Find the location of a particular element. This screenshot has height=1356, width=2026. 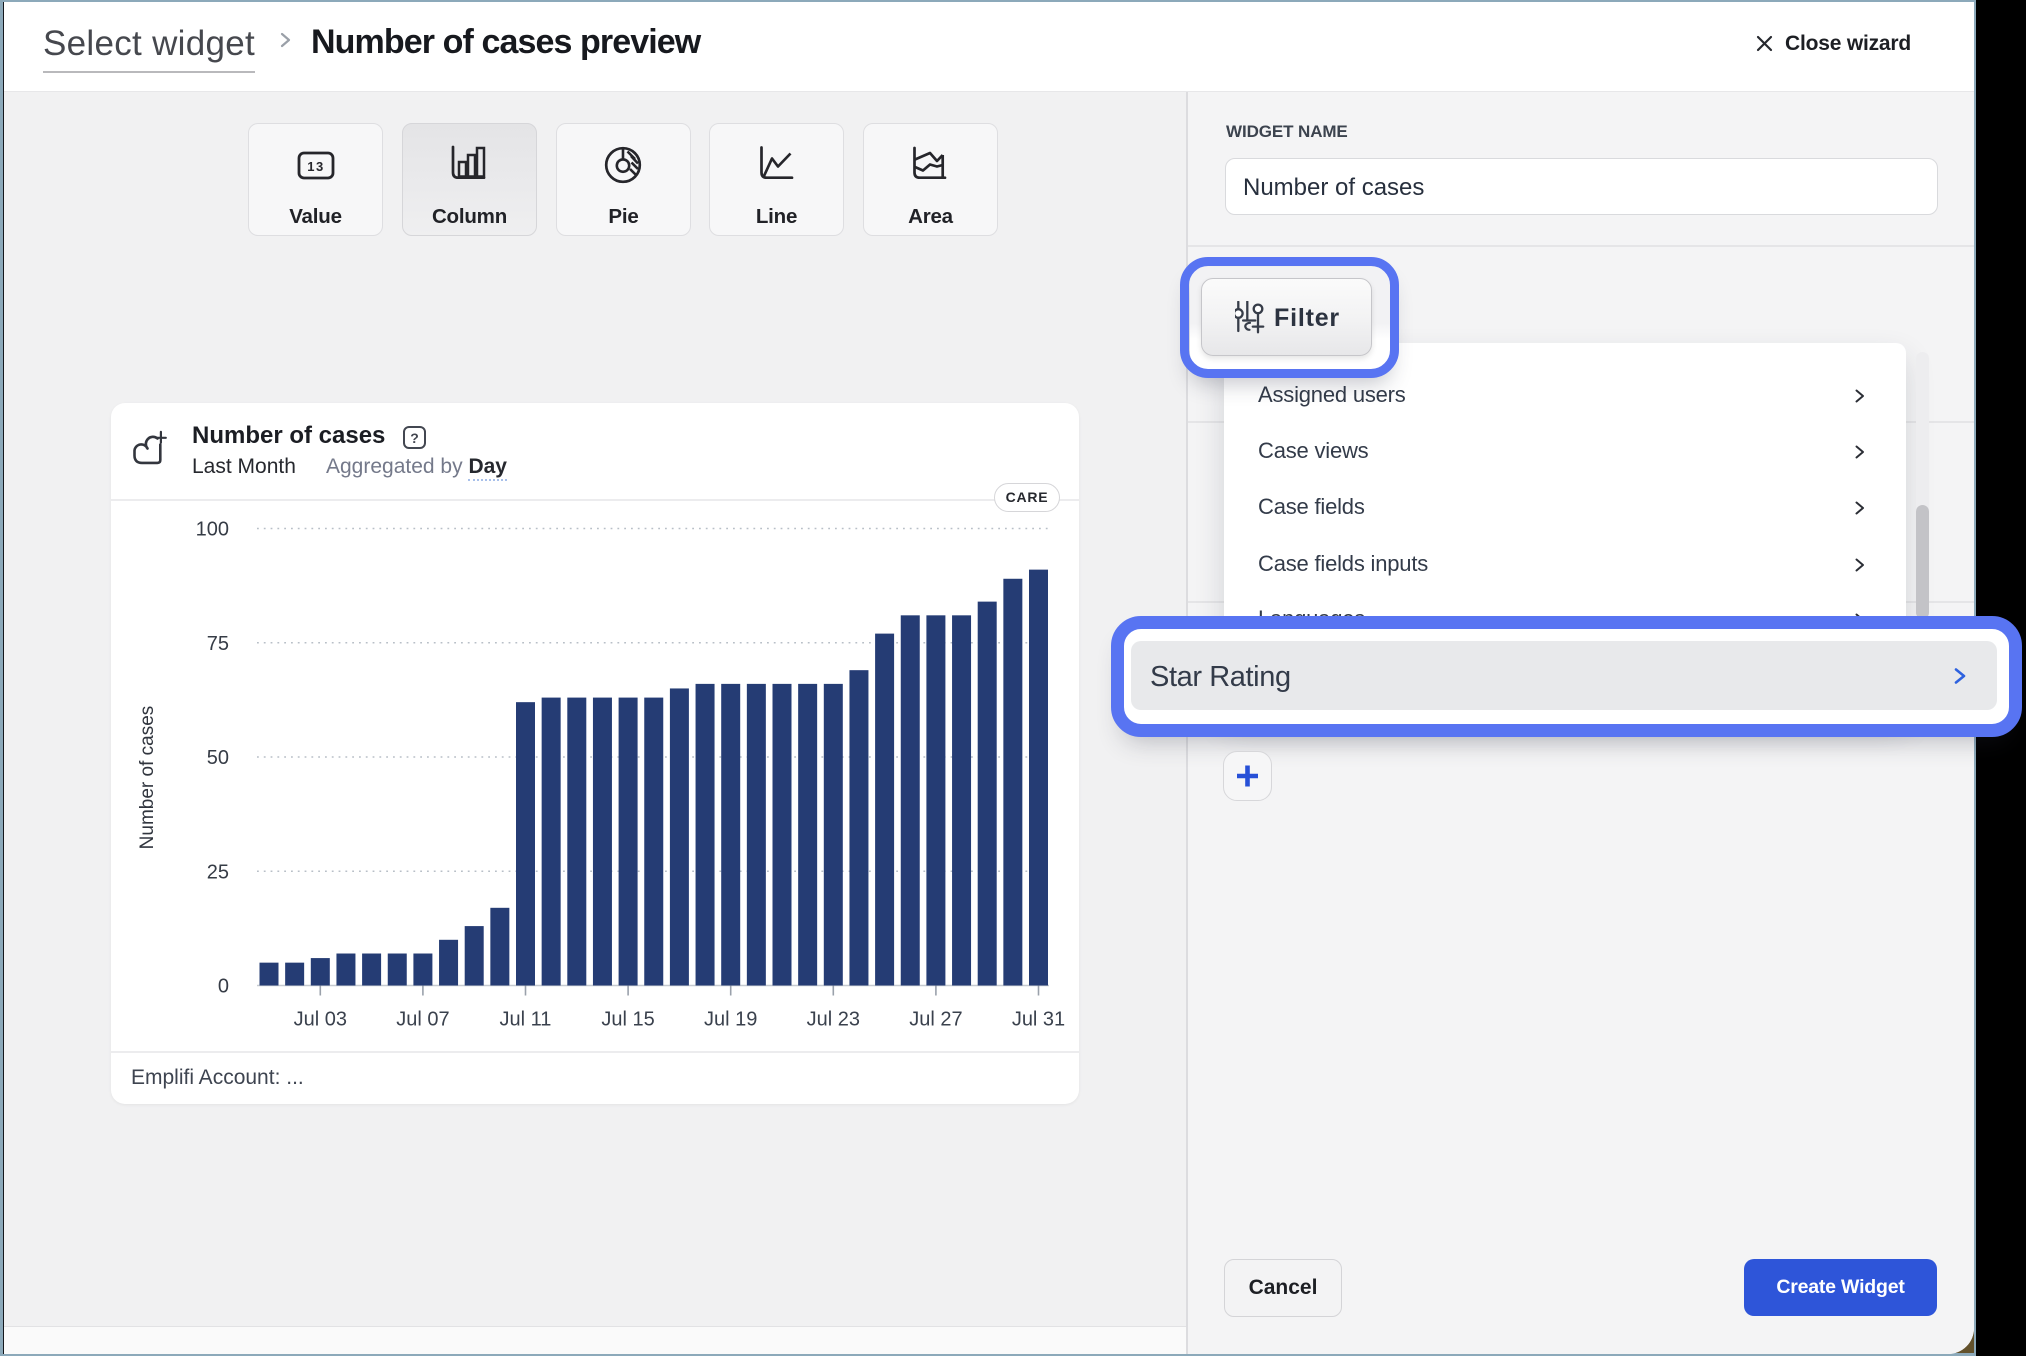

svg-text: Number of cases is located at coordinates (147, 778).